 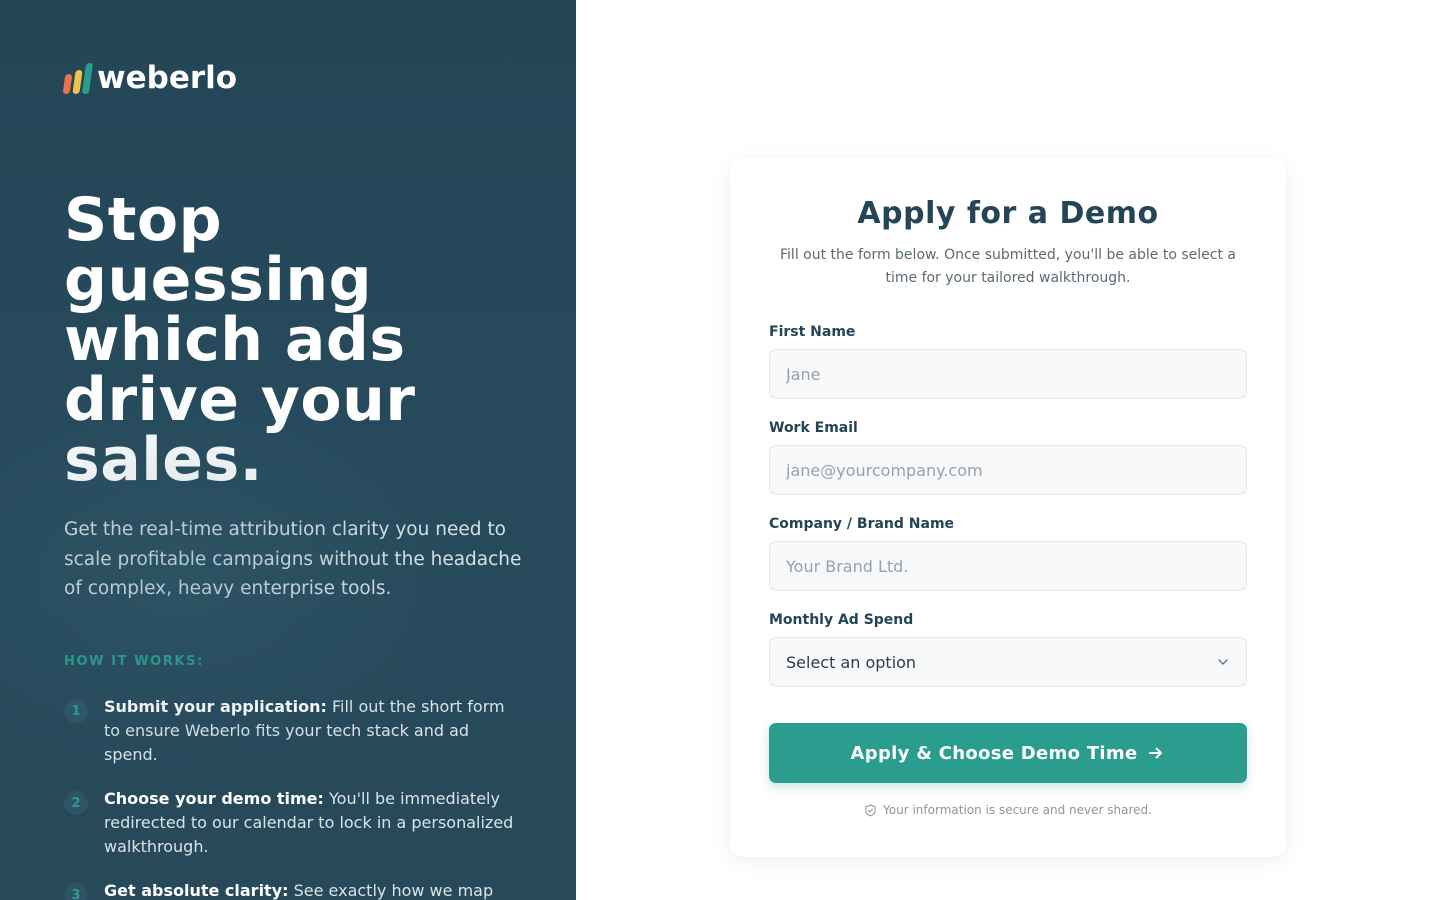 What do you see at coordinates (1223, 662) in the screenshot?
I see `chevron-down-icon` at bounding box center [1223, 662].